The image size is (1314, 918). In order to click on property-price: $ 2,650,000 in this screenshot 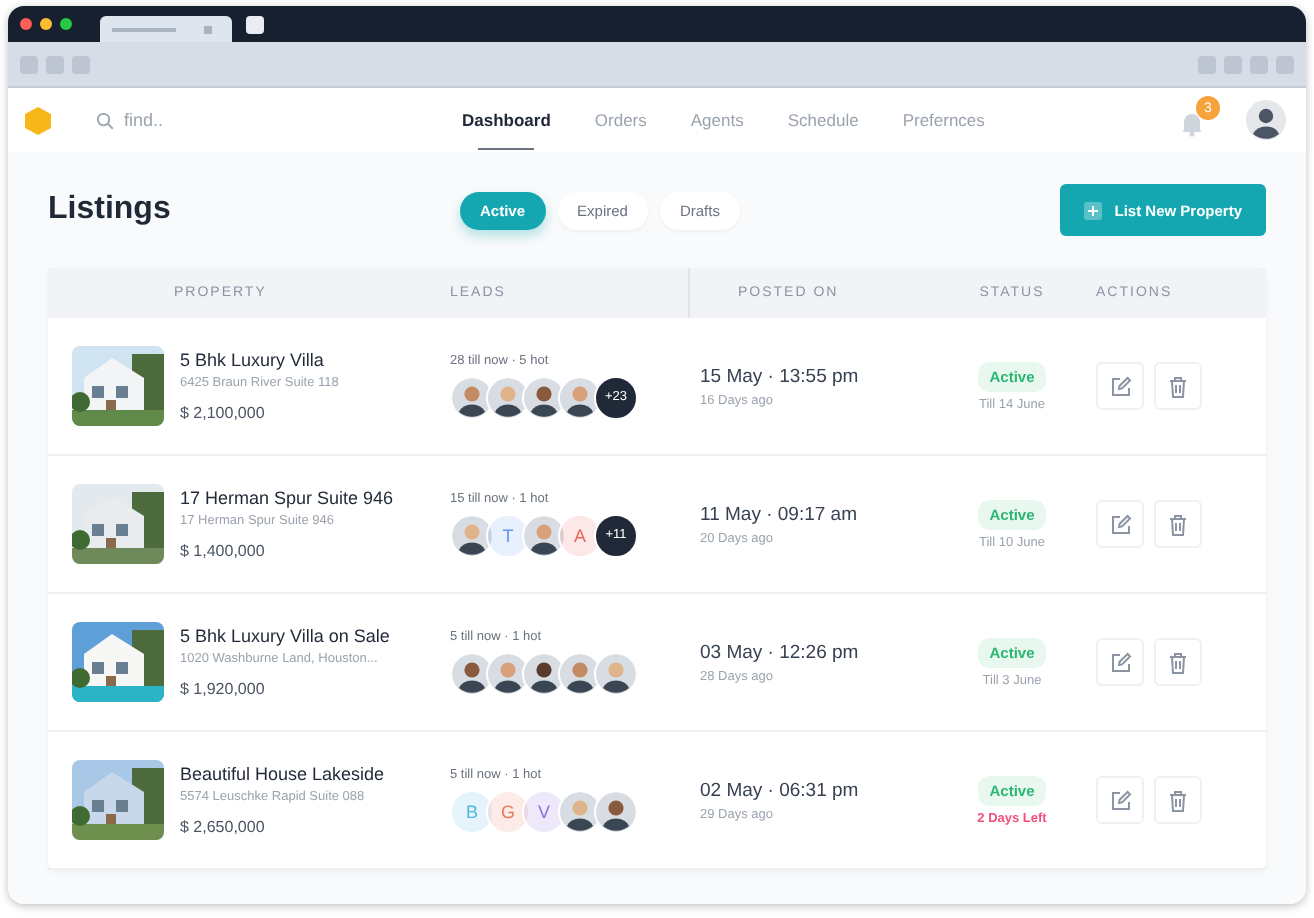, I will do `click(223, 827)`.